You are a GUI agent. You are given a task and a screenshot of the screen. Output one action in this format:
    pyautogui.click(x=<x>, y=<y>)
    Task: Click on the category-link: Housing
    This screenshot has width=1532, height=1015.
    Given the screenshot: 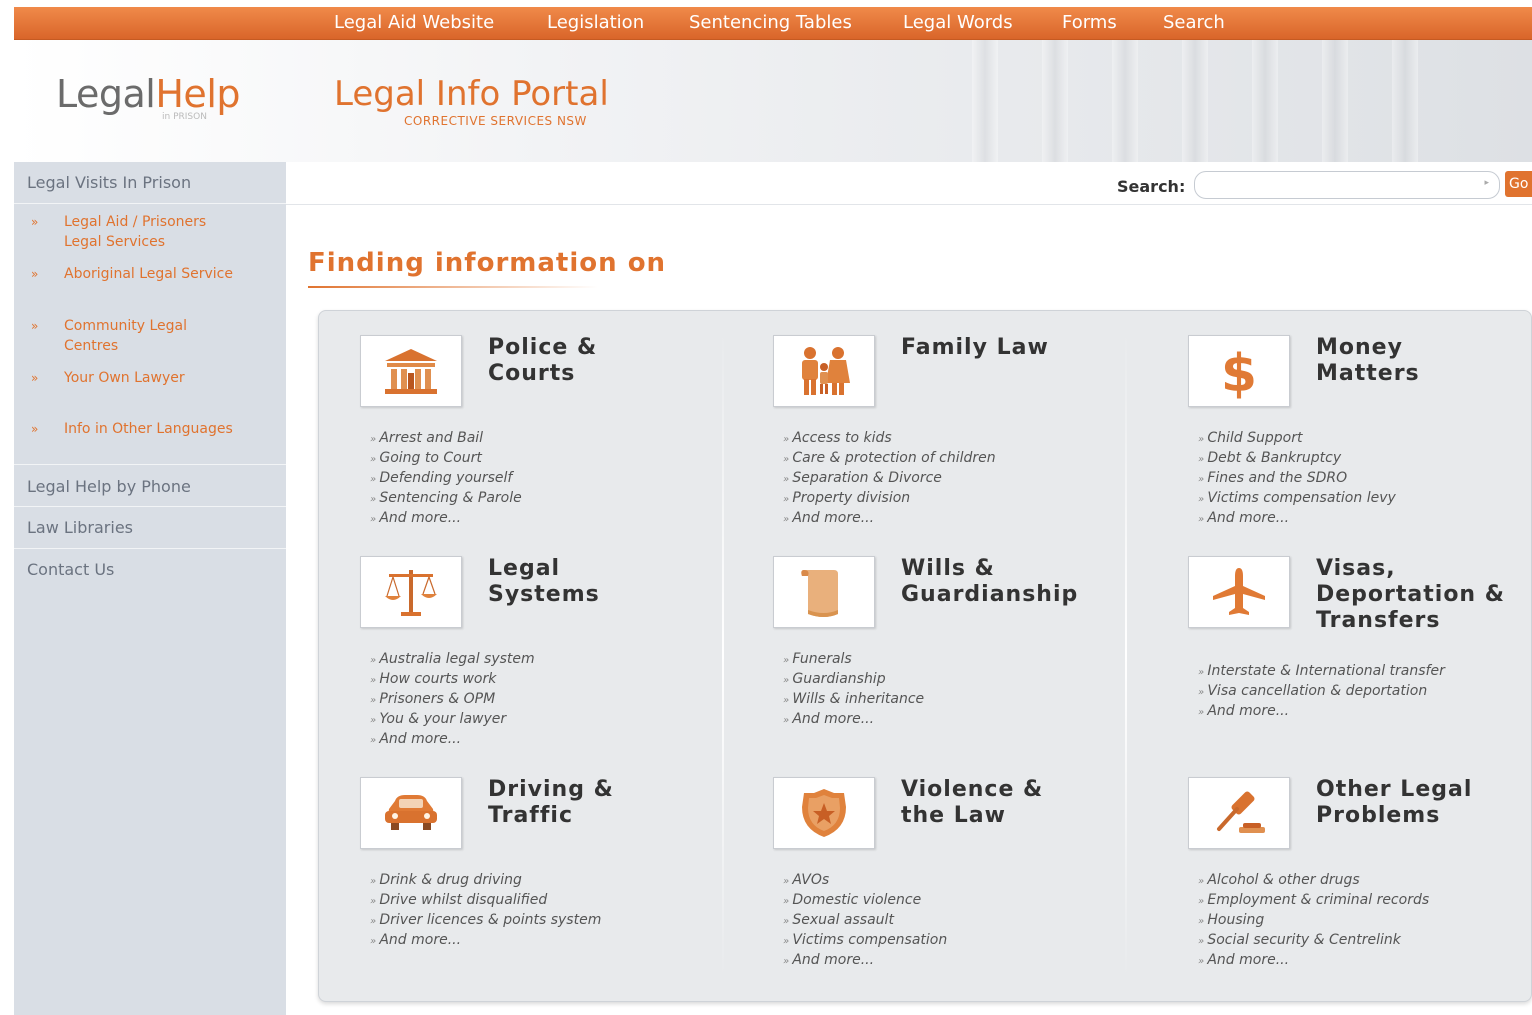 What is the action you would take?
    pyautogui.click(x=1313, y=921)
    